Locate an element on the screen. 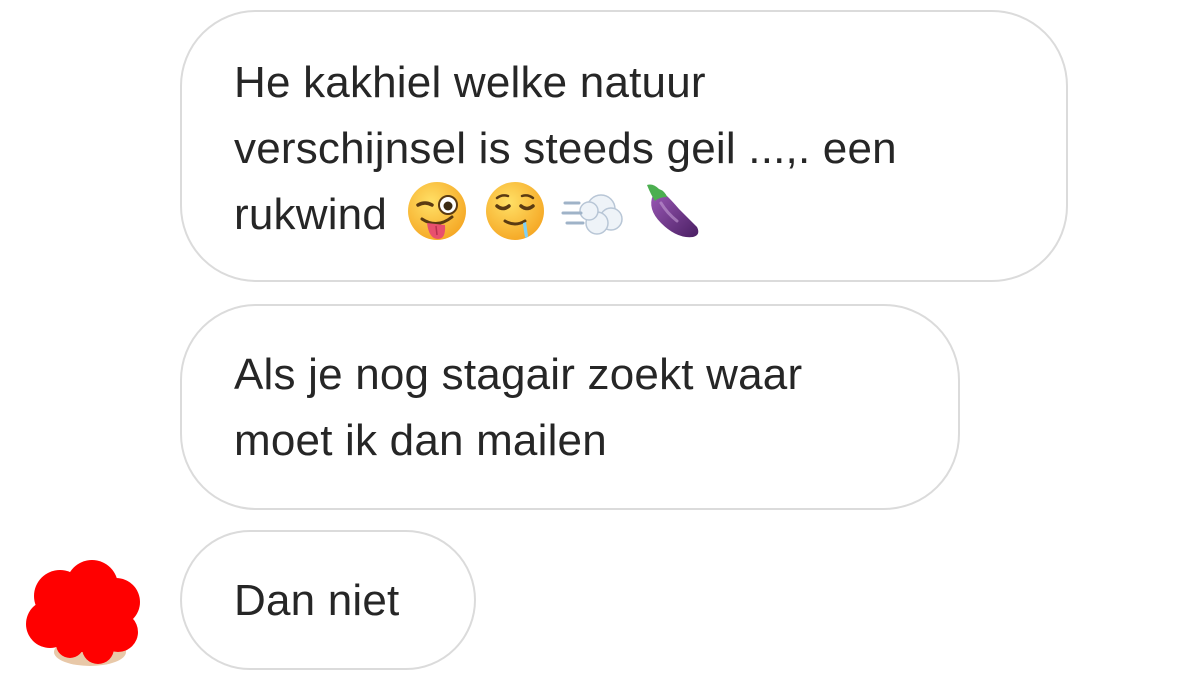 The width and height of the screenshot is (1200, 684). message-text-line: Dan niet is located at coordinates (317, 600).